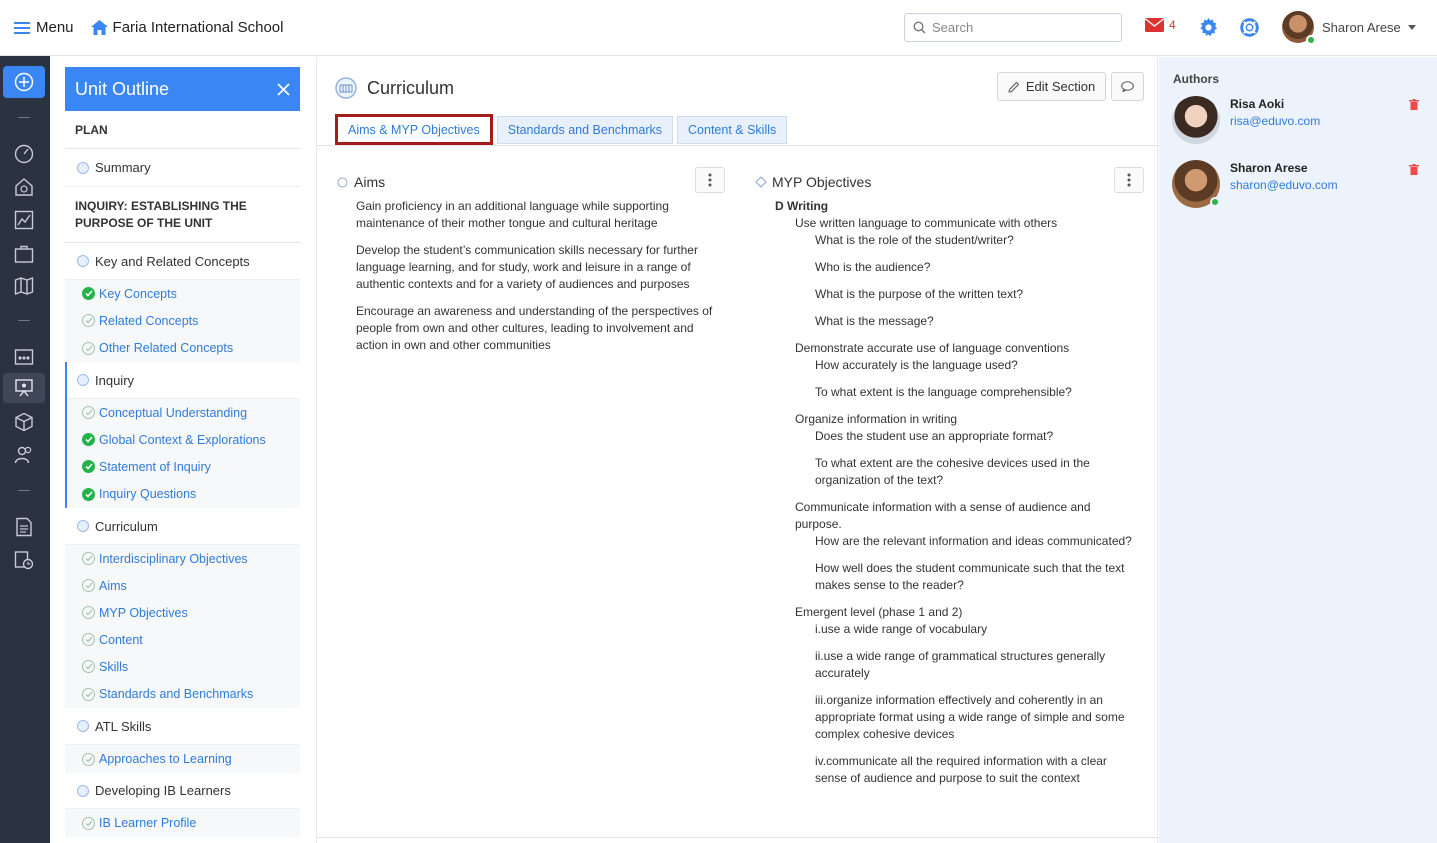  I want to click on outline-item-approaches-to-learning: Approaches to Learning, so click(182, 759).